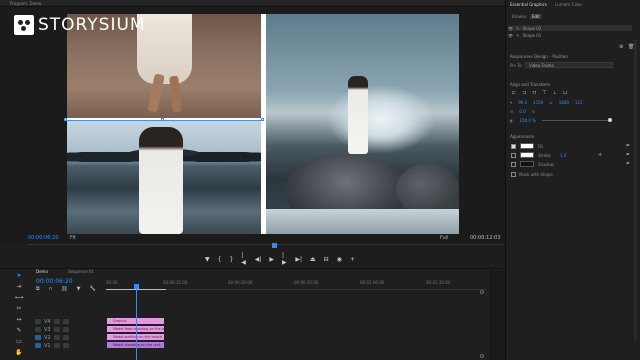 This screenshot has width=640, height=360. I want to click on divider-shape-vertical, so click(263, 124).